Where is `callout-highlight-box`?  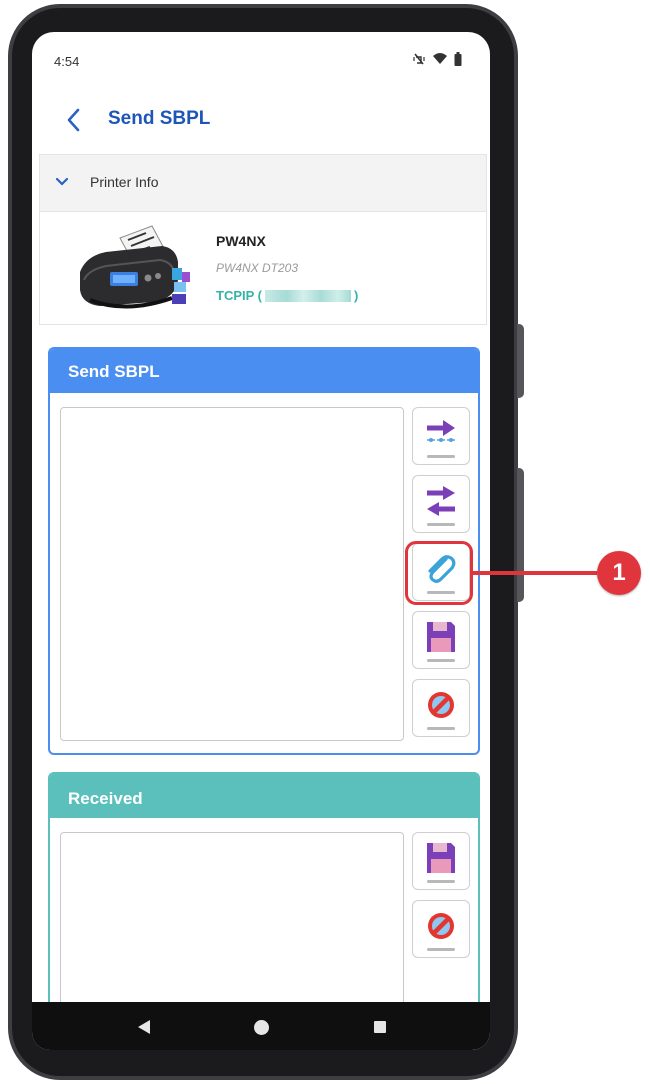
callout-highlight-box is located at coordinates (439, 573).